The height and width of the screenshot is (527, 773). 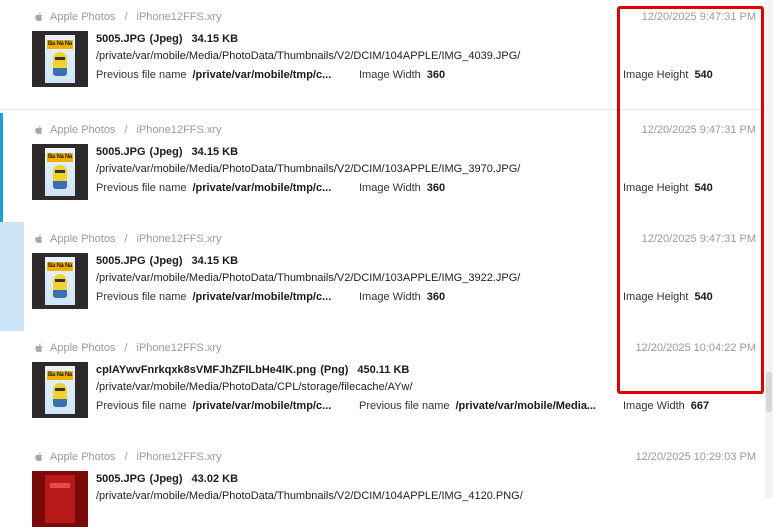 I want to click on hover-indicator, so click(x=12, y=276).